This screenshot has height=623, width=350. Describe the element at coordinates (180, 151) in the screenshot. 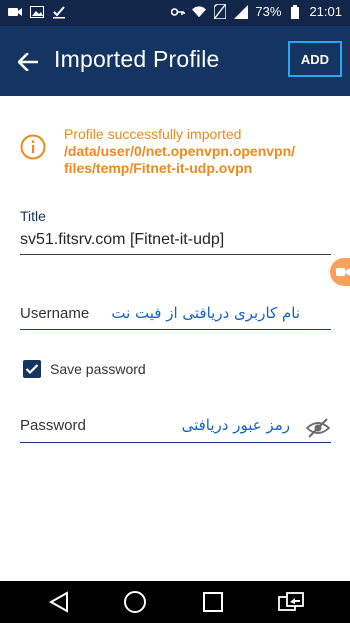

I see `notice-path-line1: /data/user/0/net.openvpn.openvpn/` at that location.